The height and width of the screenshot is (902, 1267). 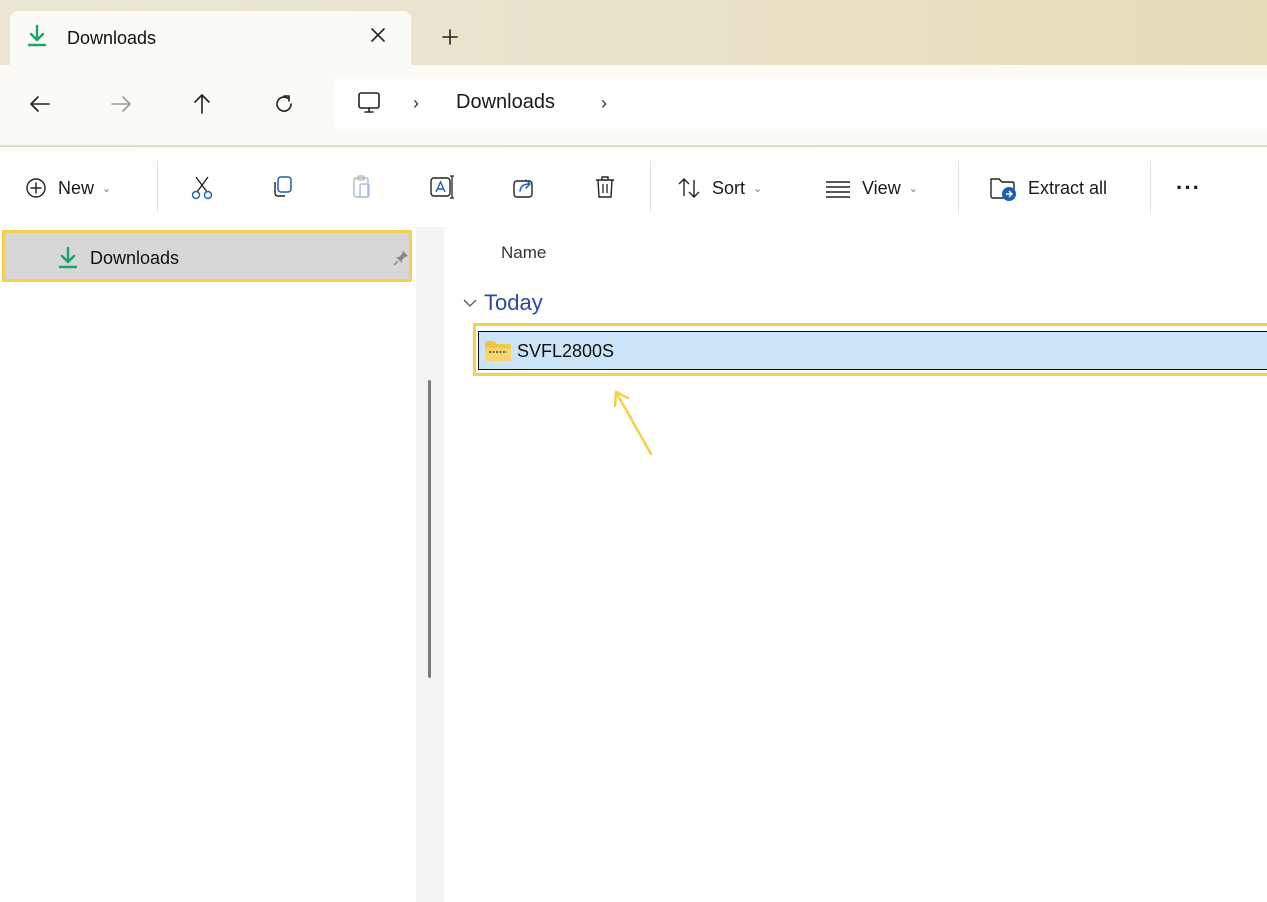 What do you see at coordinates (470, 303) in the screenshot?
I see `chevron-down-icon` at bounding box center [470, 303].